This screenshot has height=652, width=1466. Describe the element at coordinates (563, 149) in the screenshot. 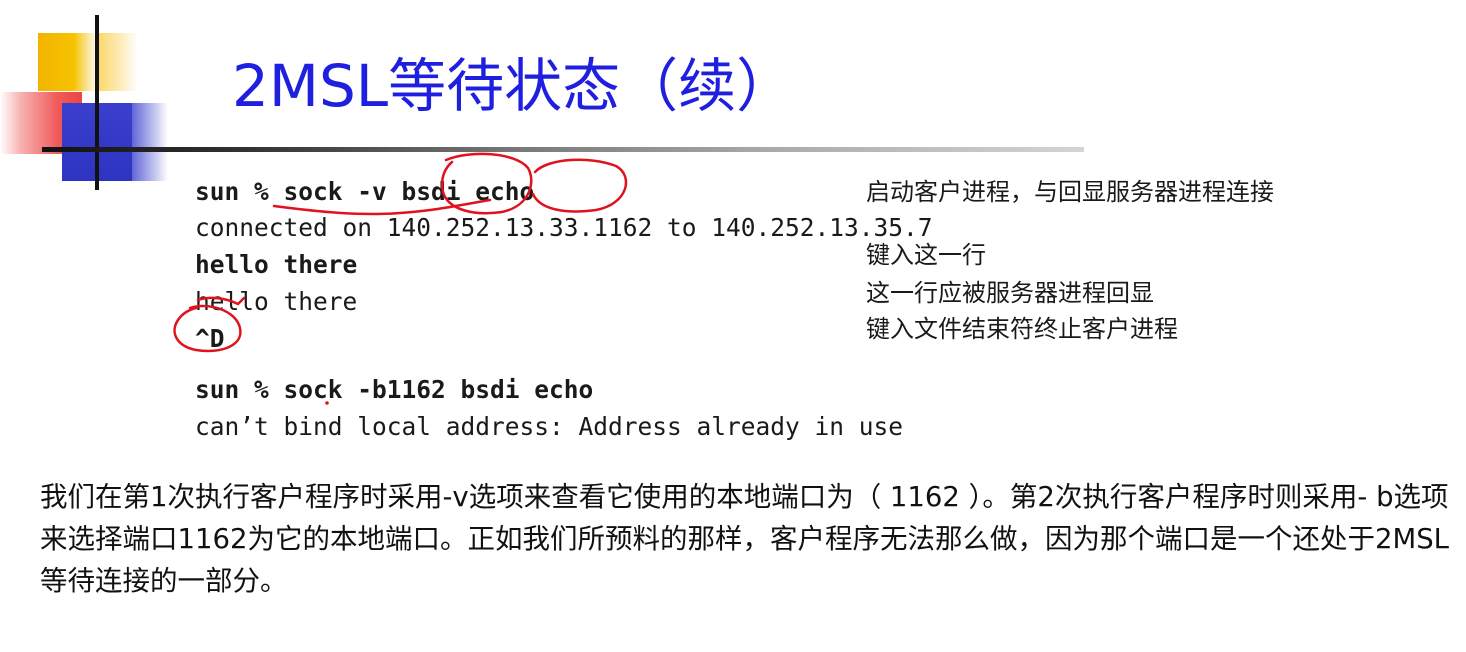

I see `title-underline-rule` at that location.